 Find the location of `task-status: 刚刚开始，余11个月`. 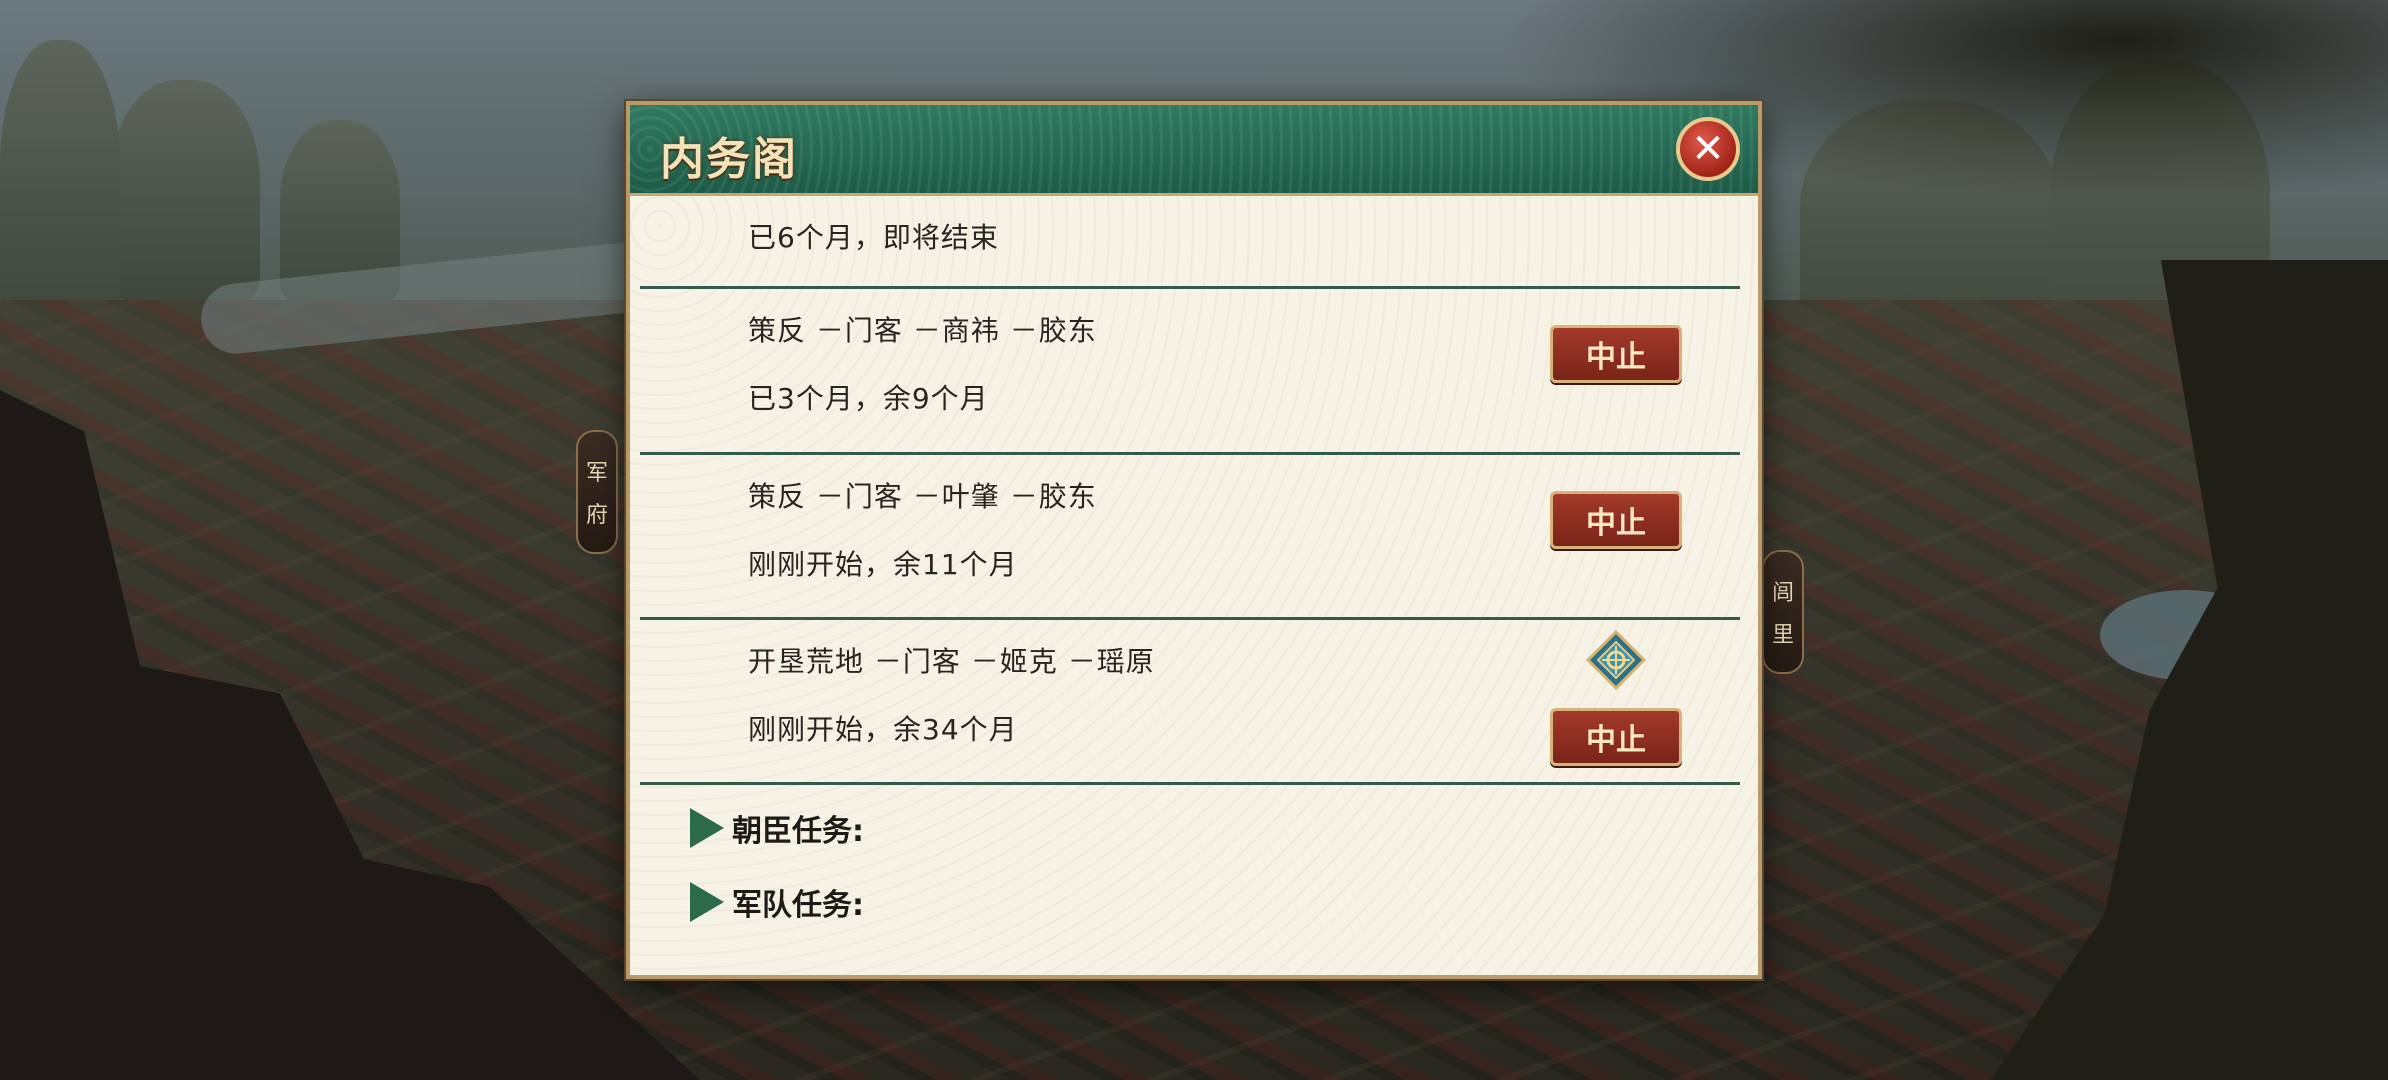

task-status: 刚刚开始，余11个月 is located at coordinates (883, 564).